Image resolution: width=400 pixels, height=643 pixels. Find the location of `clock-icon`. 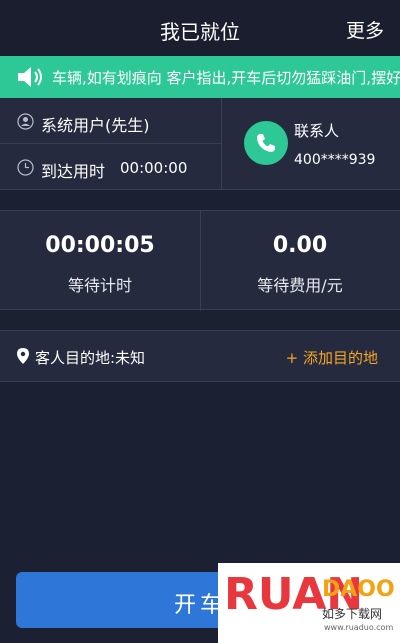

clock-icon is located at coordinates (25, 167).